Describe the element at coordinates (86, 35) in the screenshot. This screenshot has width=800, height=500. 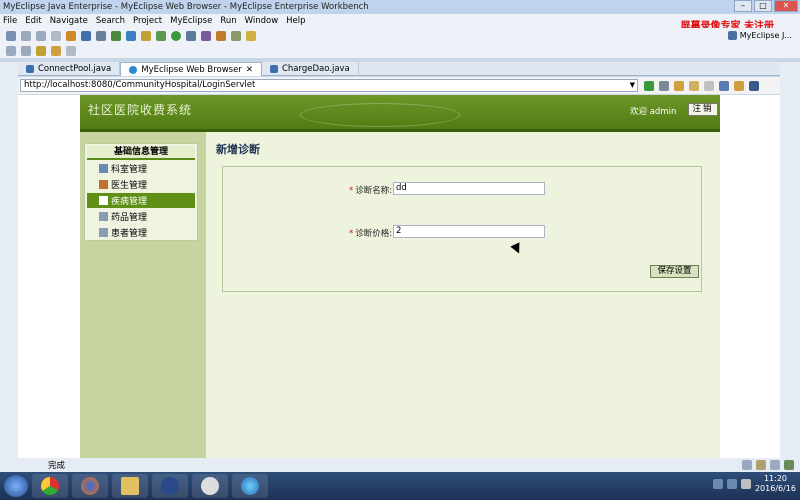
I see `deploy-icon` at that location.